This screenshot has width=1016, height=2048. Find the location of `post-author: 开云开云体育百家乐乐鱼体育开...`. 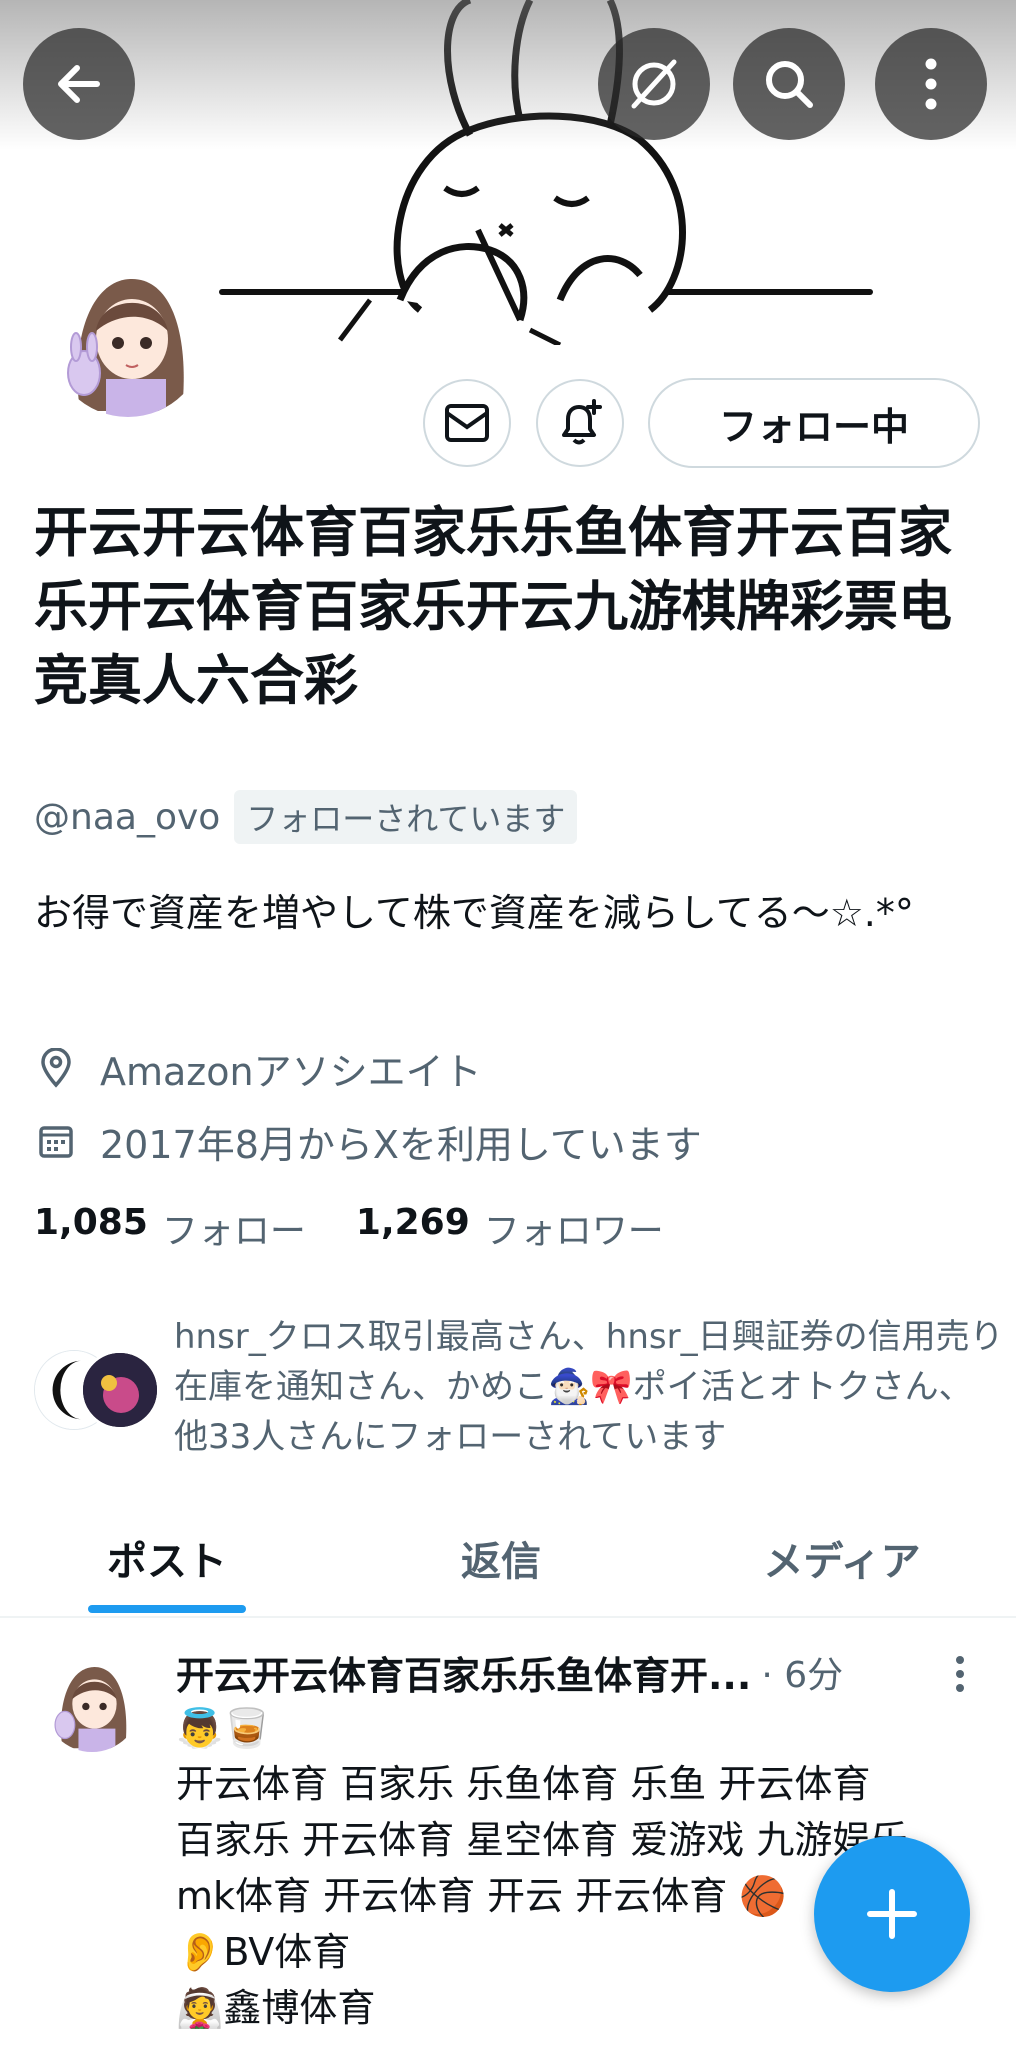

post-author: 开云开云体育百家乐乐鱼体育开... is located at coordinates (463, 1672).